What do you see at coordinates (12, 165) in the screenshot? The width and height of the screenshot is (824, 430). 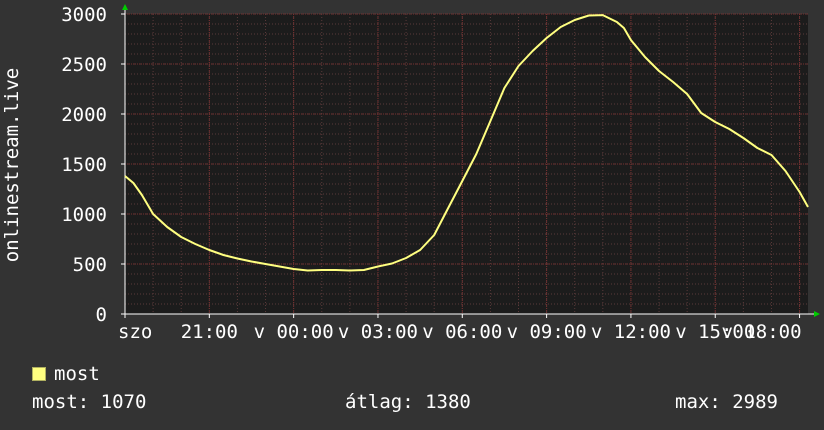 I see `y-axis-label: onlinestream.live` at bounding box center [12, 165].